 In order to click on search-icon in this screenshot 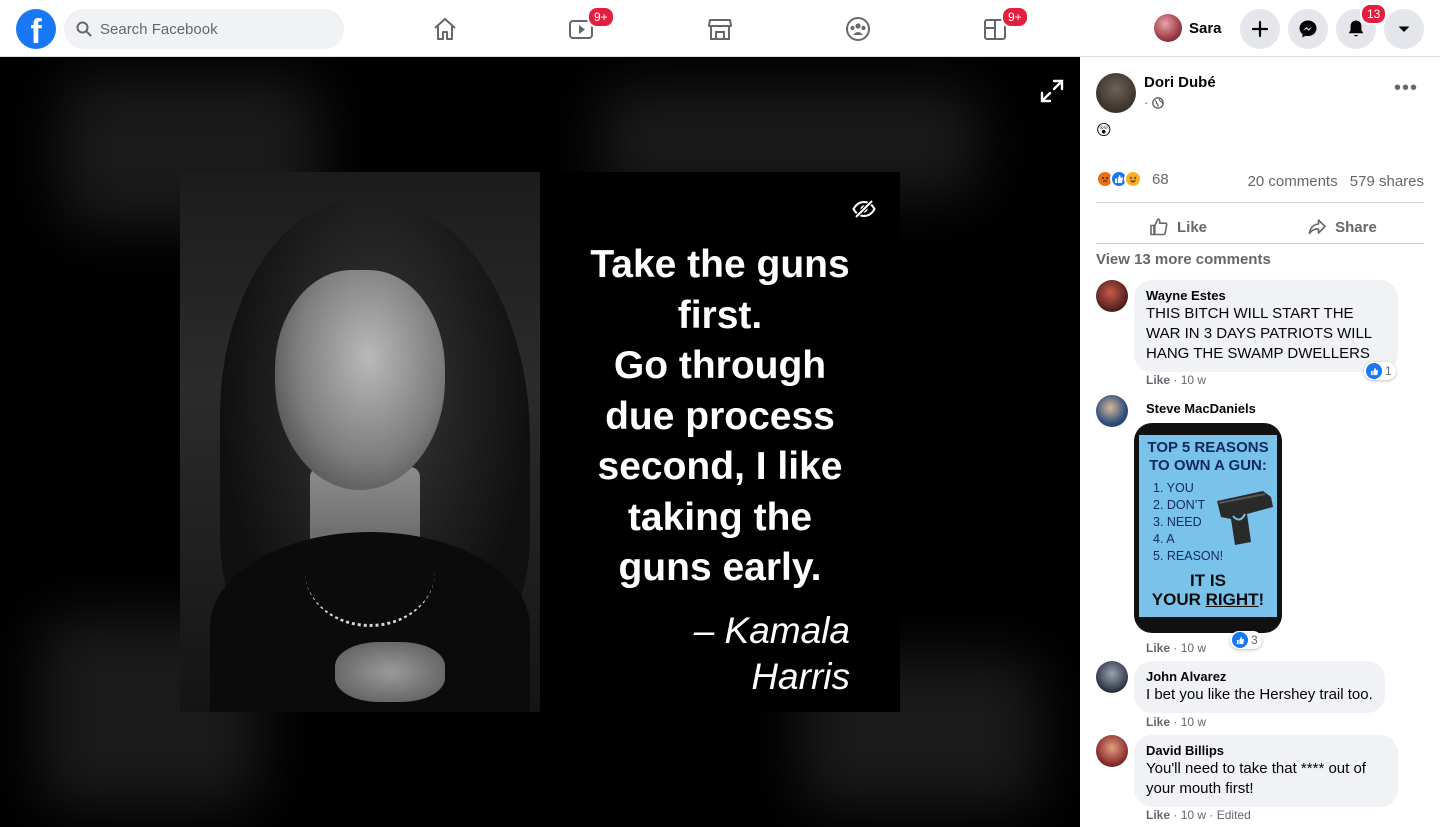, I will do `click(84, 29)`.